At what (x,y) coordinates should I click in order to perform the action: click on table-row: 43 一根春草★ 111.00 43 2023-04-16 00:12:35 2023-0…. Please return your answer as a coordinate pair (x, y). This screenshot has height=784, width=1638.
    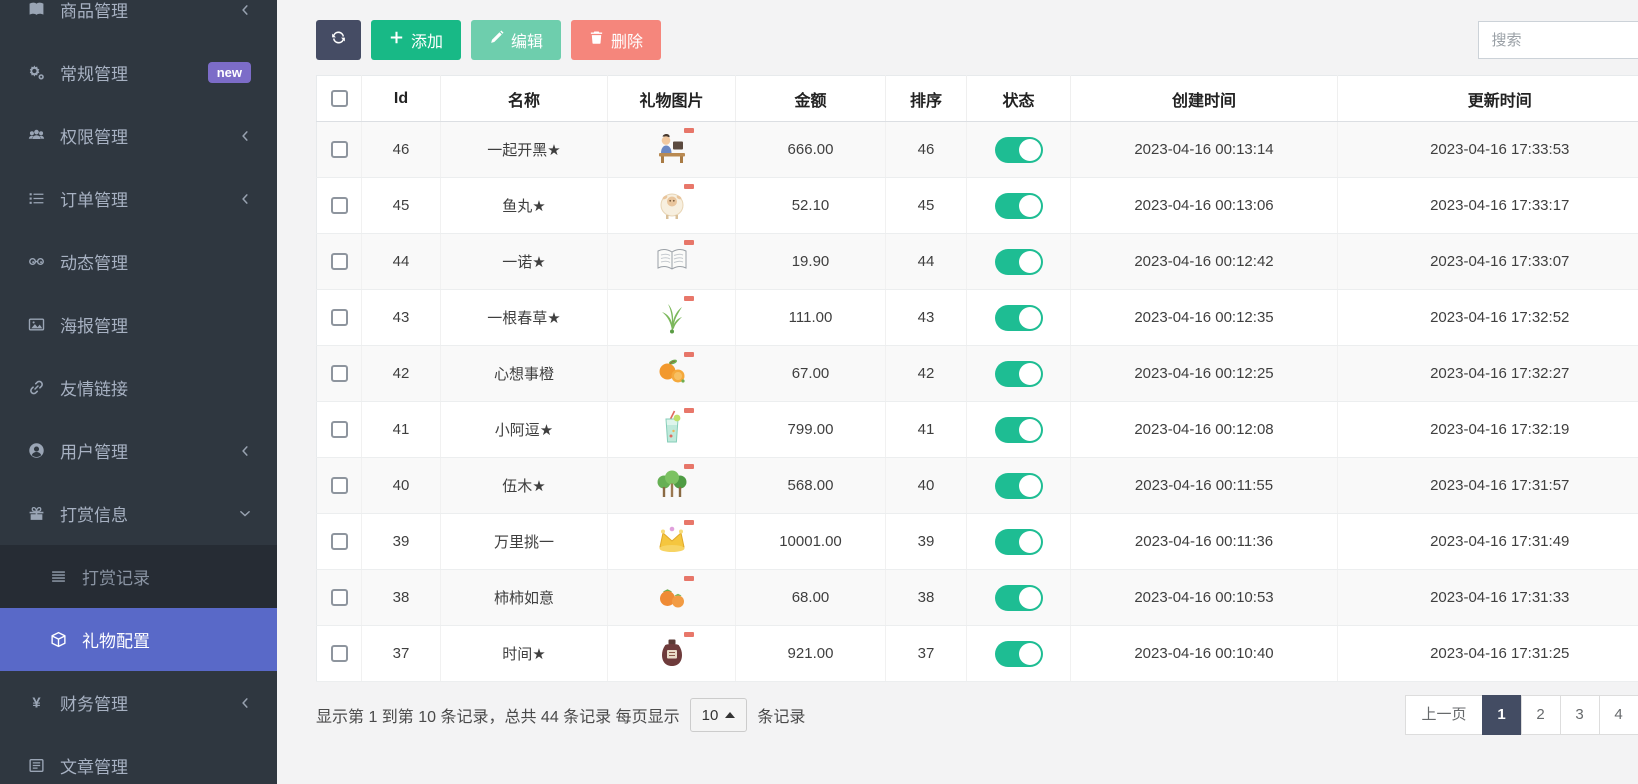
    Looking at the image, I should click on (977, 317).